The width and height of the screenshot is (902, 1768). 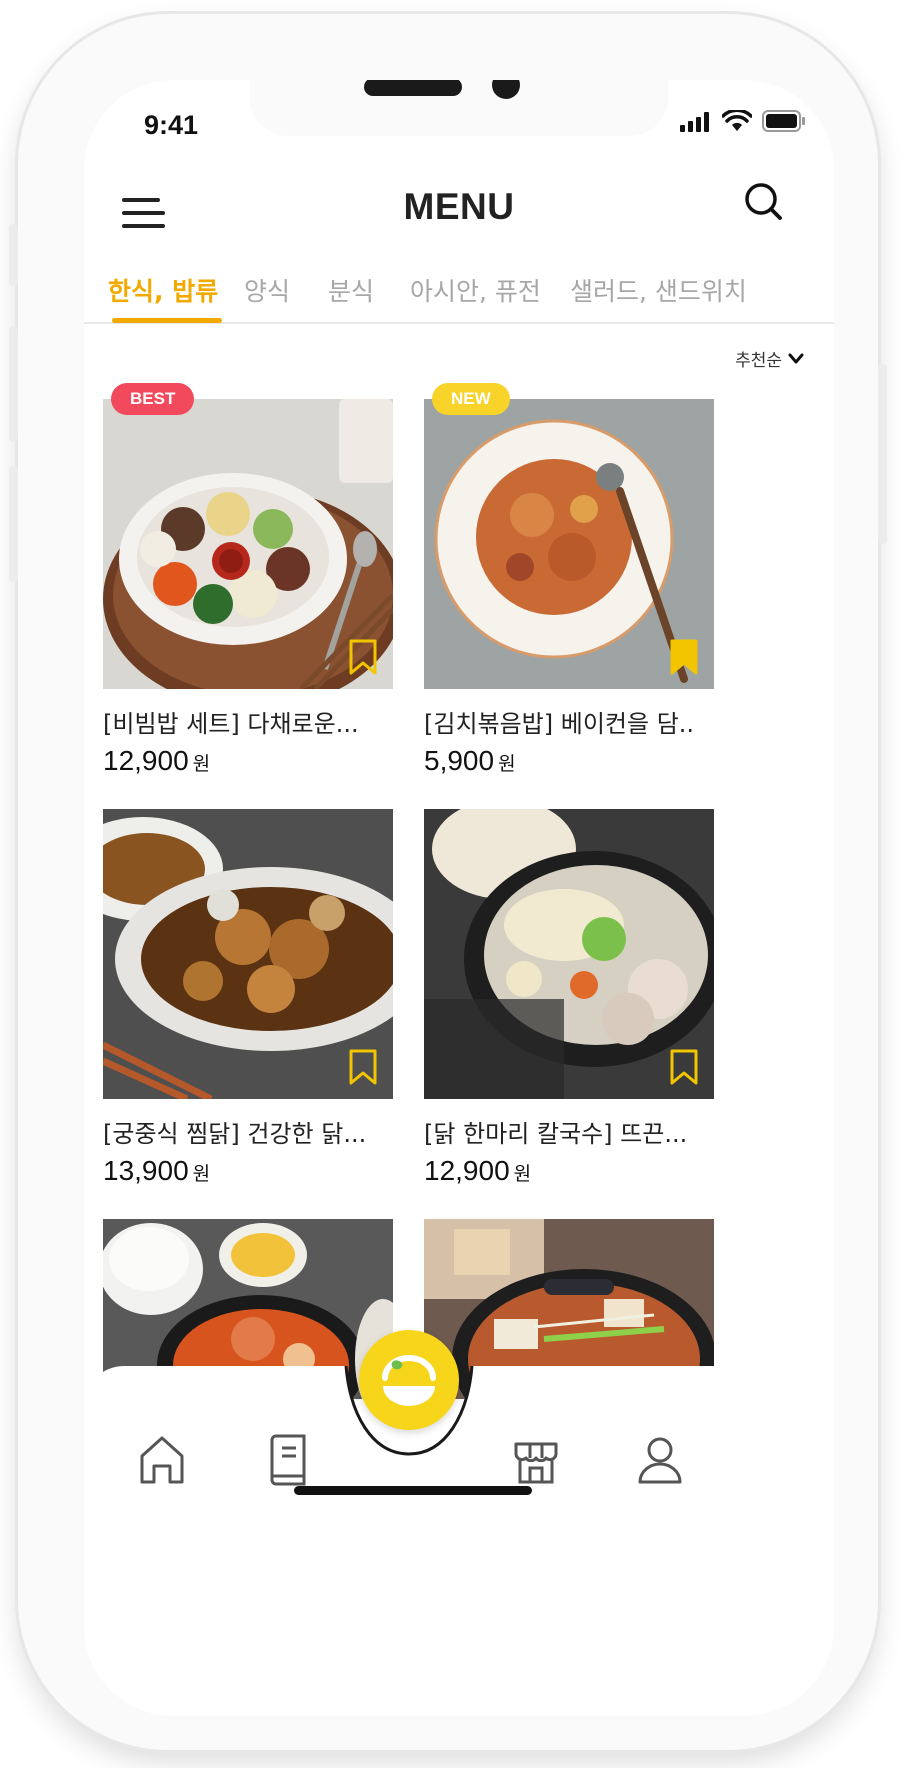 I want to click on speaker, so click(x=413, y=88).